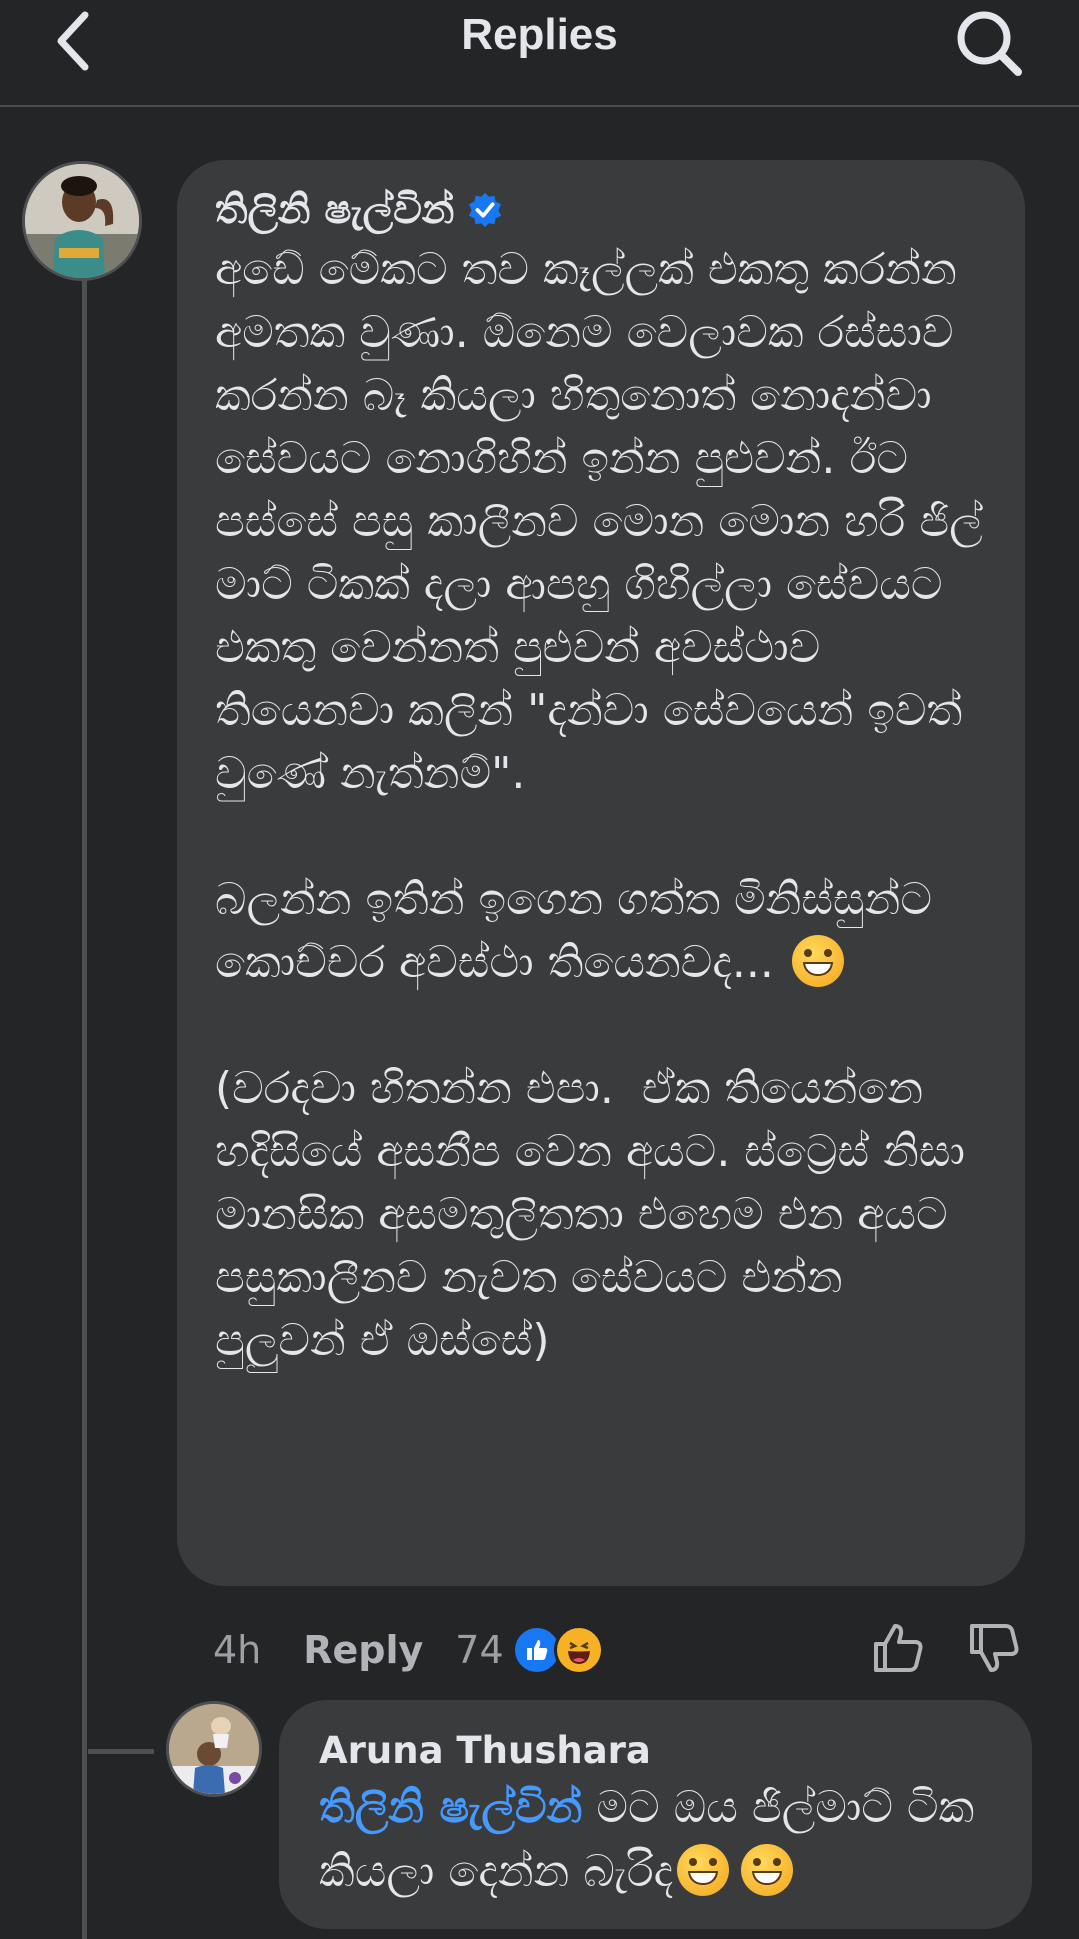  I want to click on search-icon, so click(989, 43).